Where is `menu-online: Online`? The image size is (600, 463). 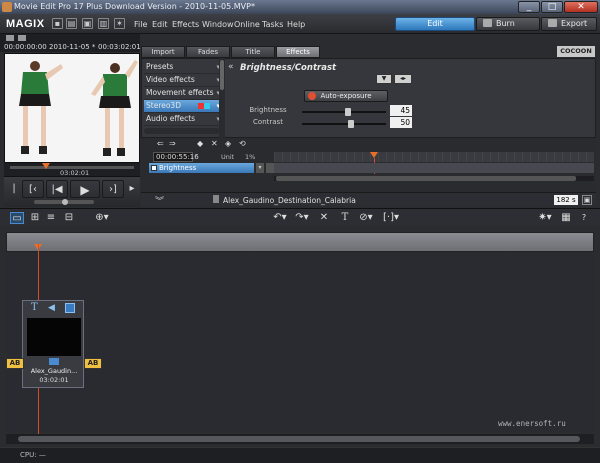
menu-online: Online is located at coordinates (247, 24).